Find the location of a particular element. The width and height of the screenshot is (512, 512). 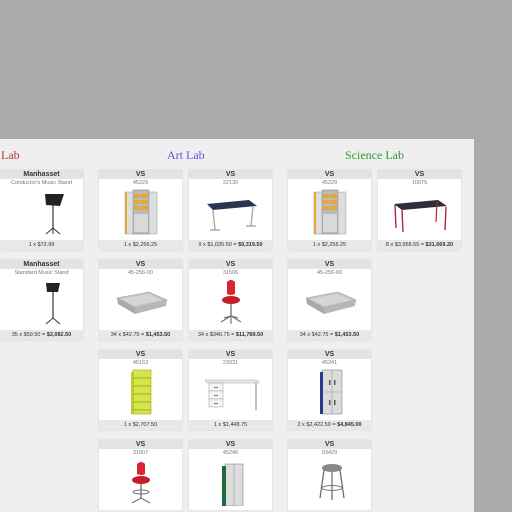

product-card: VS 45241 2 x $2,422.50 = $4,845.00 is located at coordinates (329, 390).